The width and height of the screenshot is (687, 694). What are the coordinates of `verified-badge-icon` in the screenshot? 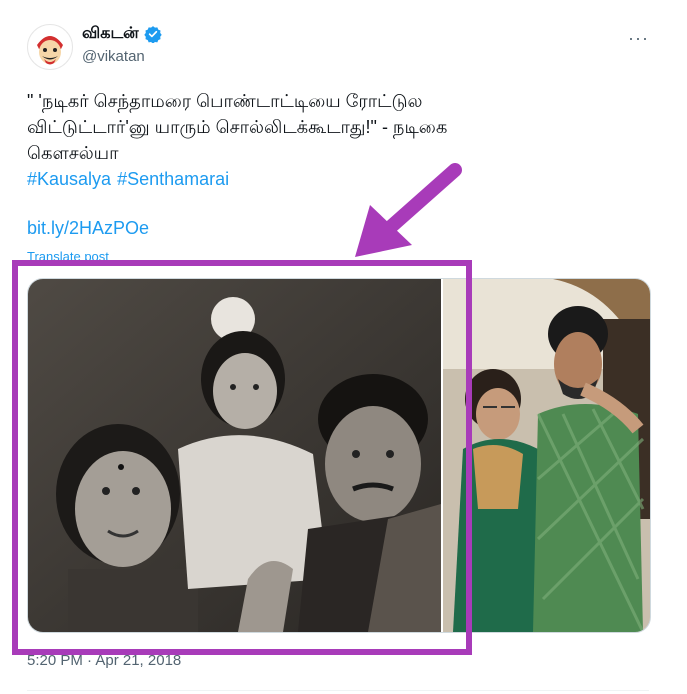 It's located at (152, 34).